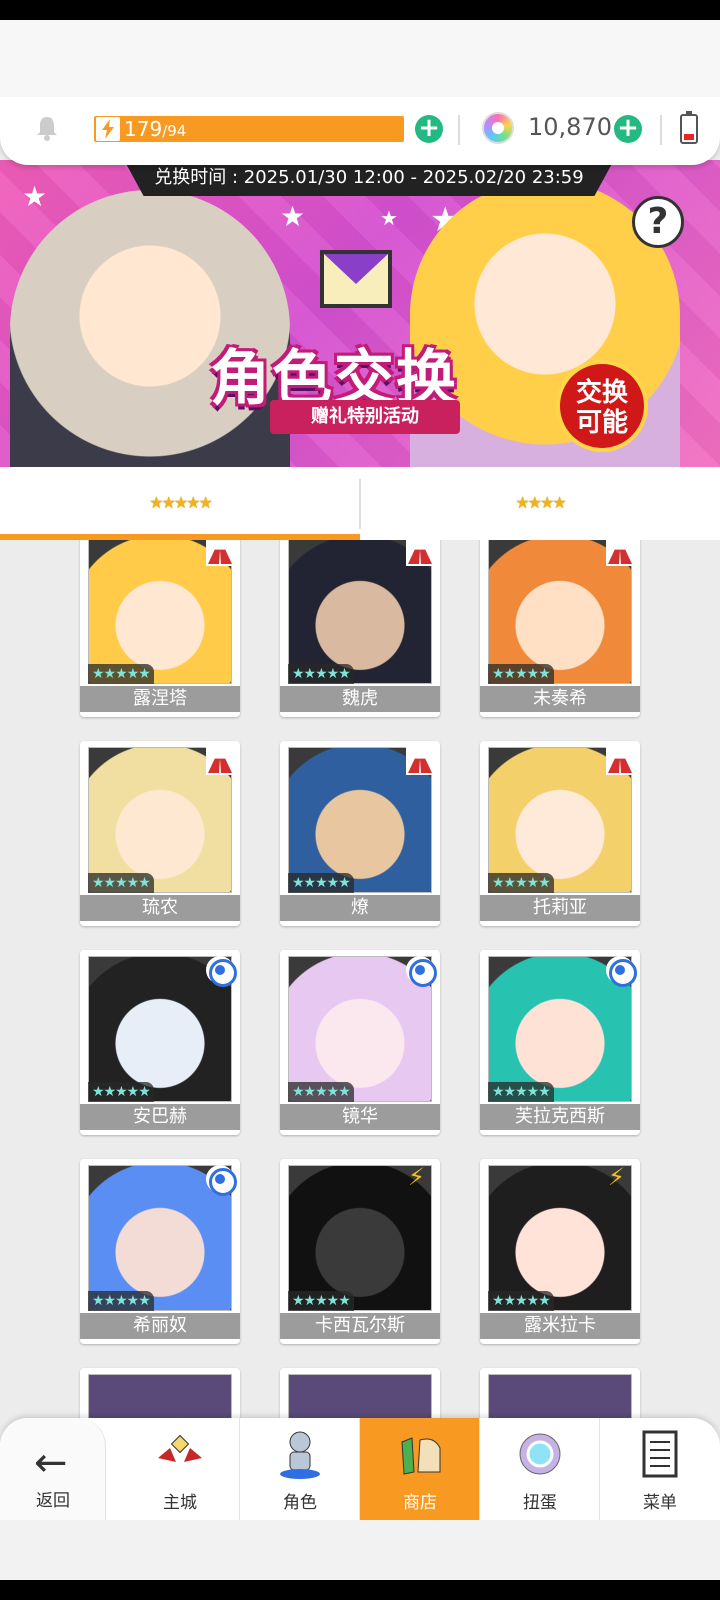 This screenshot has height=1600, width=720. What do you see at coordinates (658, 222) in the screenshot?
I see `help-button: ?` at bounding box center [658, 222].